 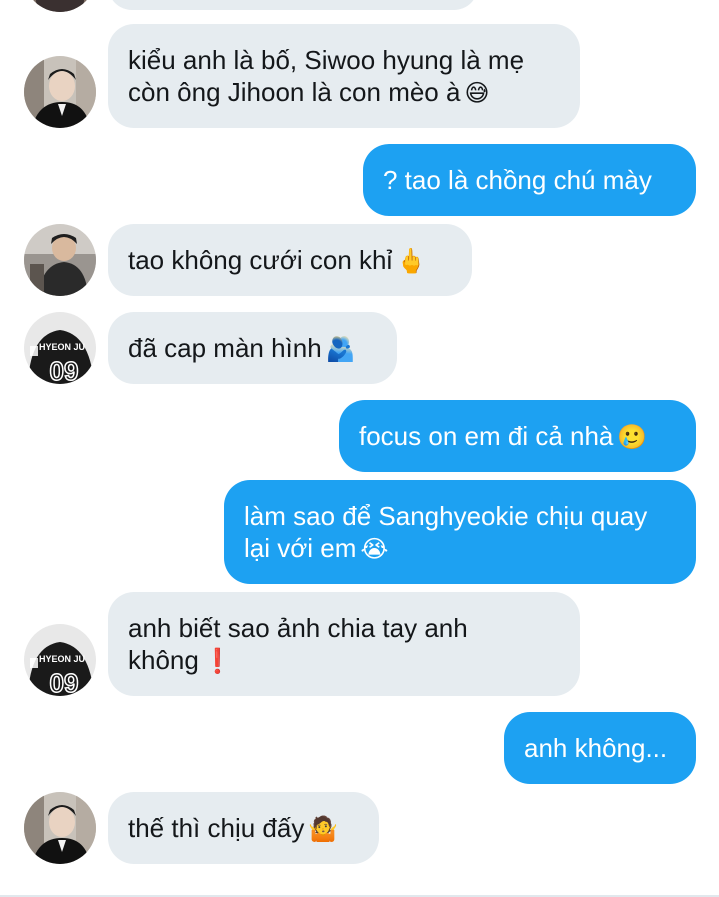 I want to click on avatar-seated-person, so click(x=60, y=260).